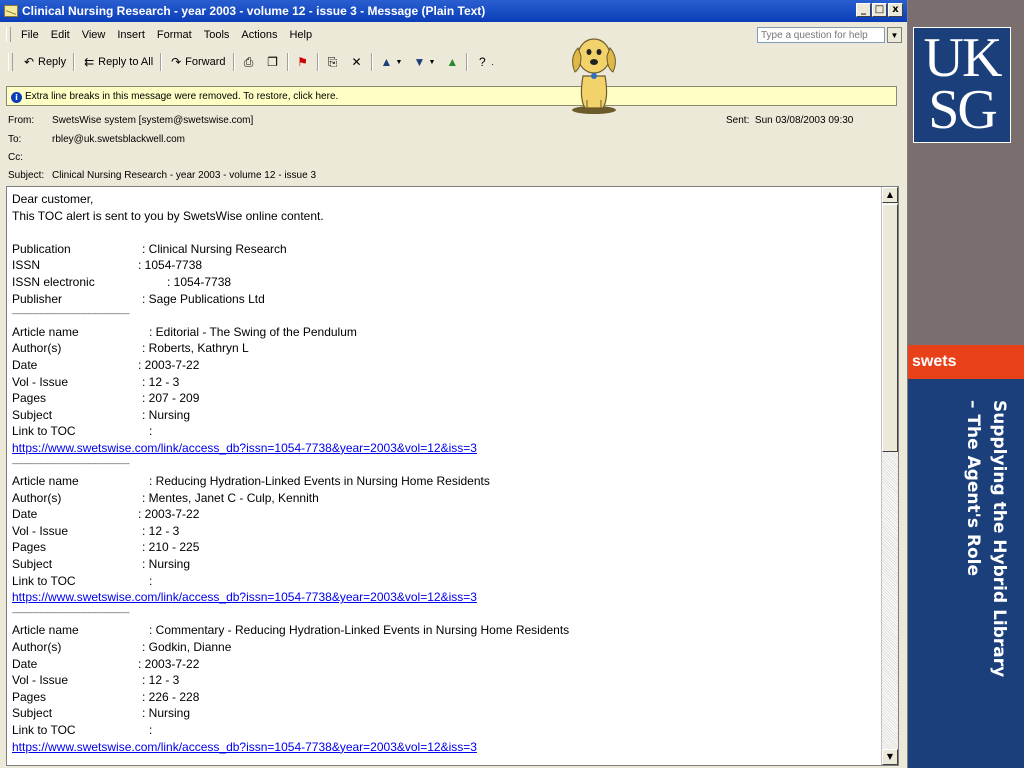 The width and height of the screenshot is (1024, 768). Describe the element at coordinates (44, 62) in the screenshot. I see `reply-button: ↶ Reply` at that location.